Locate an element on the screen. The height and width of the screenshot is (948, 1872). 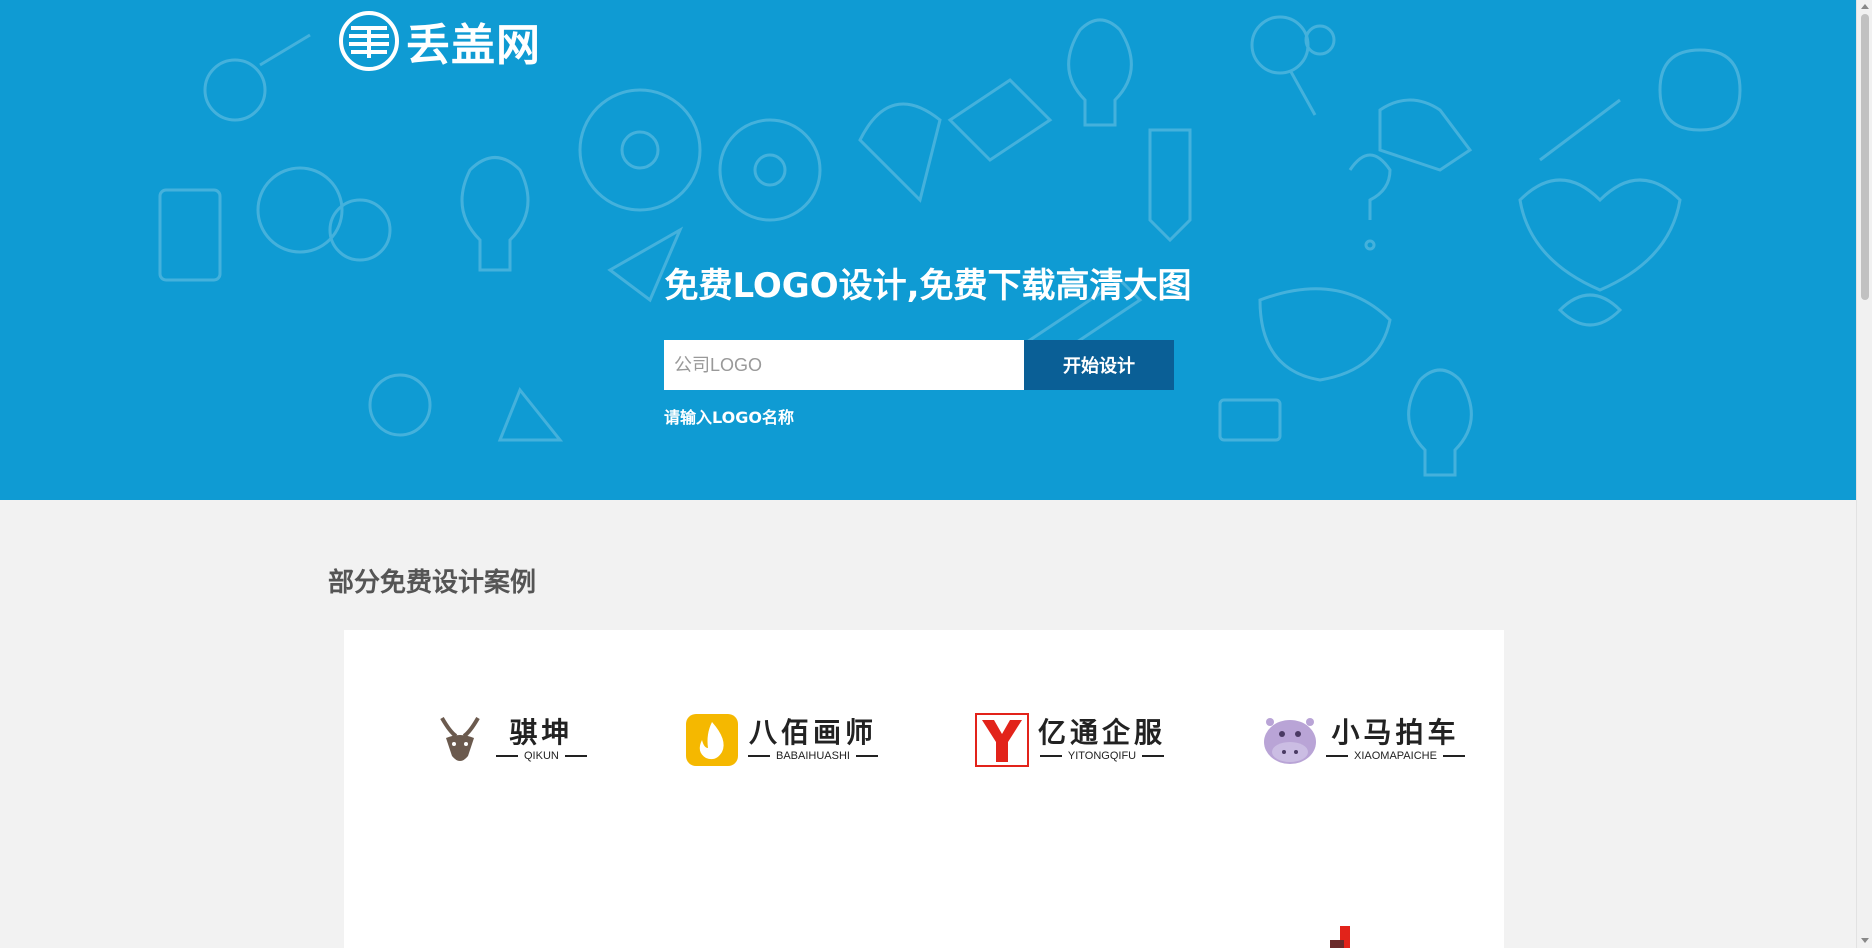
case-item: 小马拍车 XIAOMAPAICHE is located at coordinates (1363, 740).